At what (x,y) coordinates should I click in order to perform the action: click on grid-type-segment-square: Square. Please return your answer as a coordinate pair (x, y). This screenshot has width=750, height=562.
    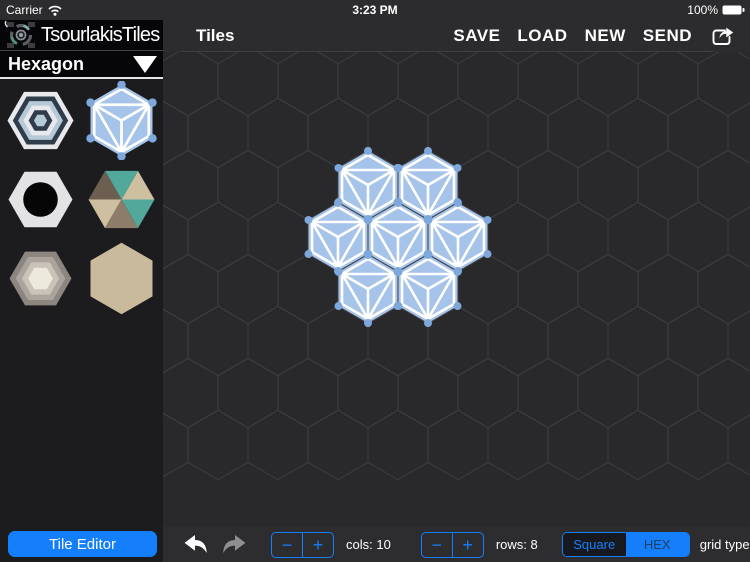
    Looking at the image, I should click on (594, 544).